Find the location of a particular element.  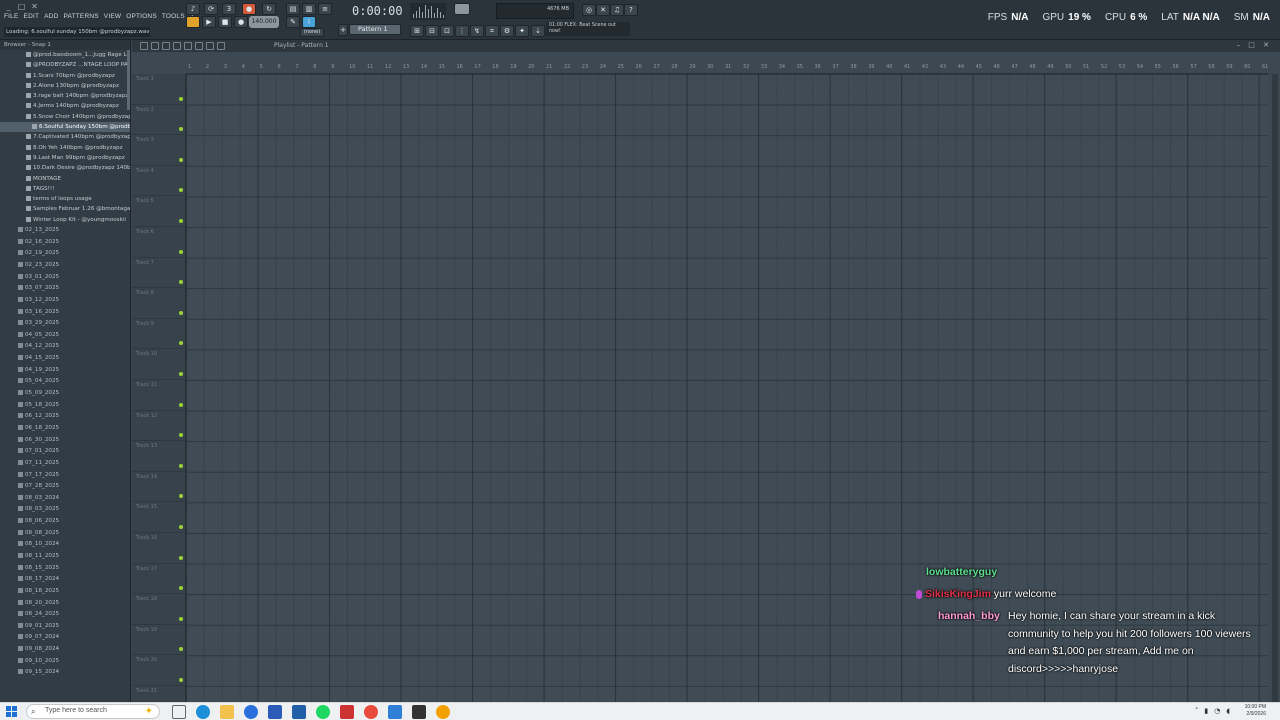

task-view-icon is located at coordinates (179, 712).